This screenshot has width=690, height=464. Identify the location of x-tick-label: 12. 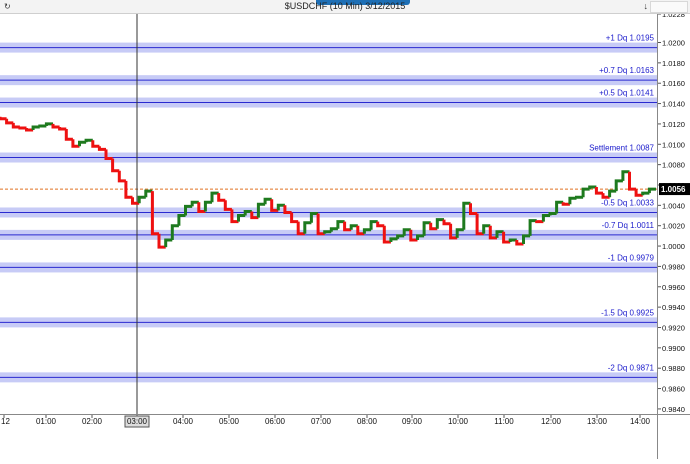
(5, 421).